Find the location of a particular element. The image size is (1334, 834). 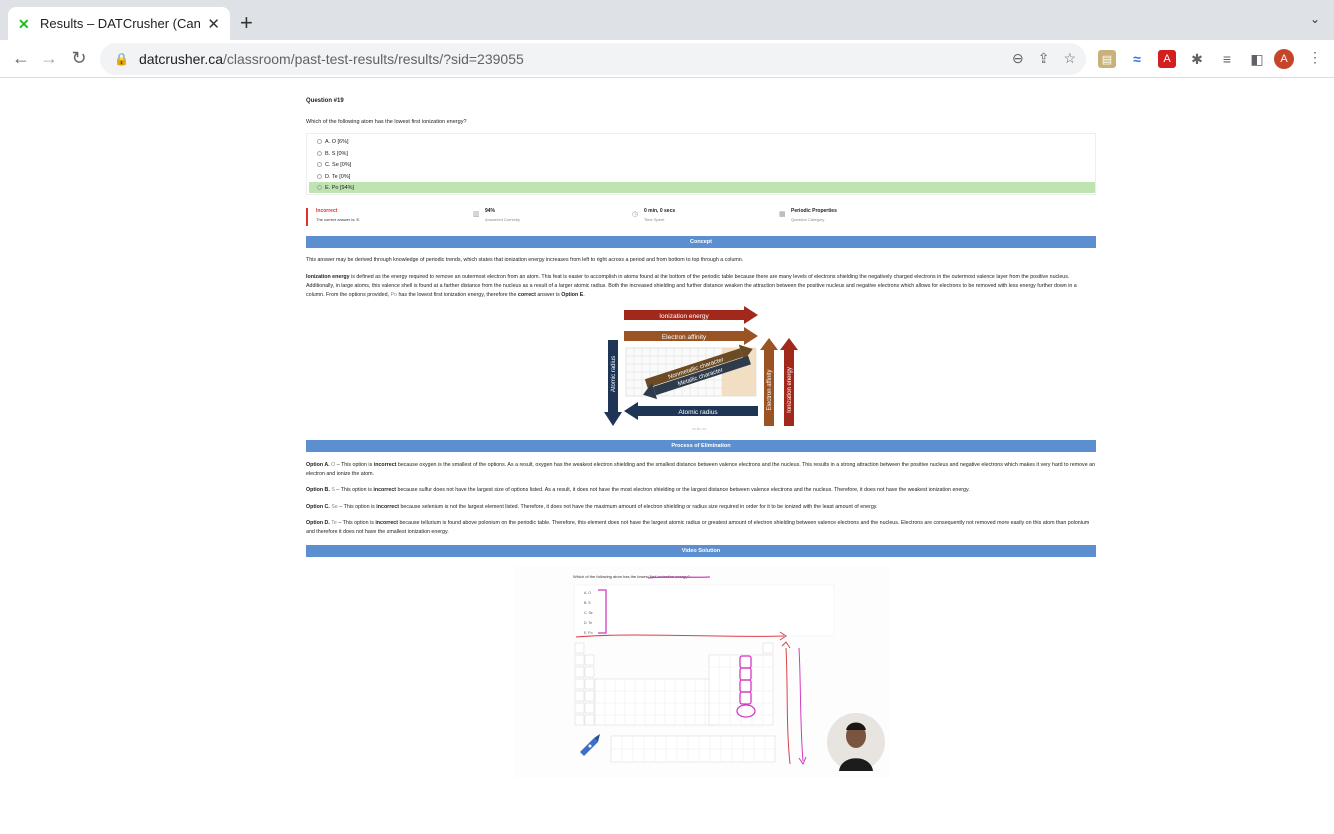

forward-icon: → is located at coordinates (49, 58).